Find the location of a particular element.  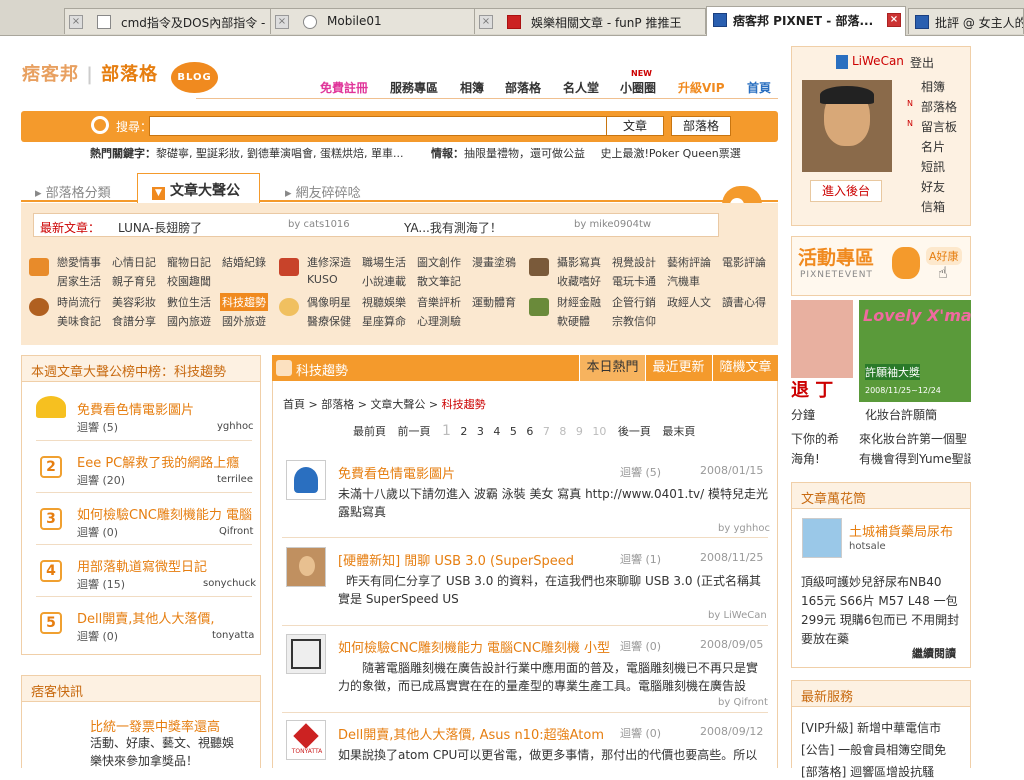

user-link-friends: 好友 is located at coordinates (933, 186).